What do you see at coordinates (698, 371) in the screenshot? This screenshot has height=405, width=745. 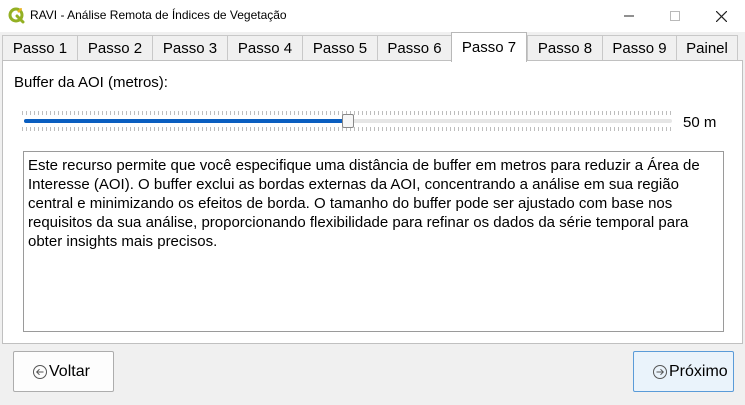 I see `next-button-label: Próximo` at bounding box center [698, 371].